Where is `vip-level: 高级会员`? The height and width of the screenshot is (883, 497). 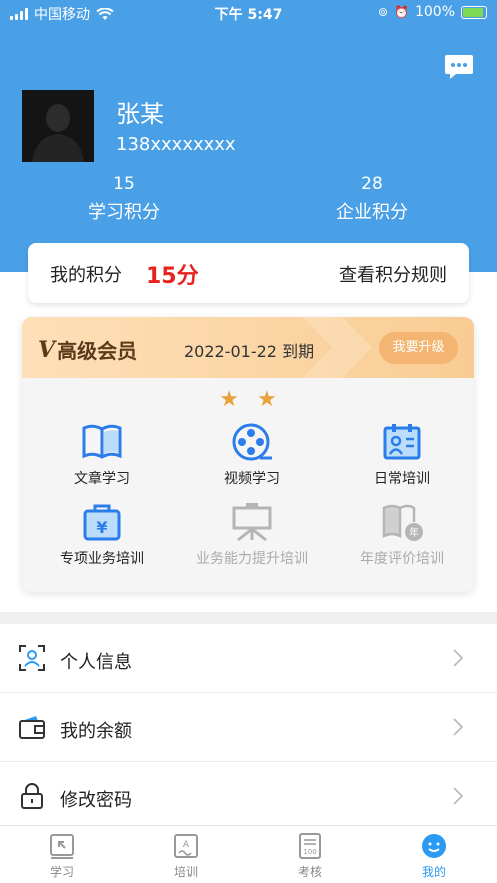 vip-level: 高级会员 is located at coordinates (97, 351).